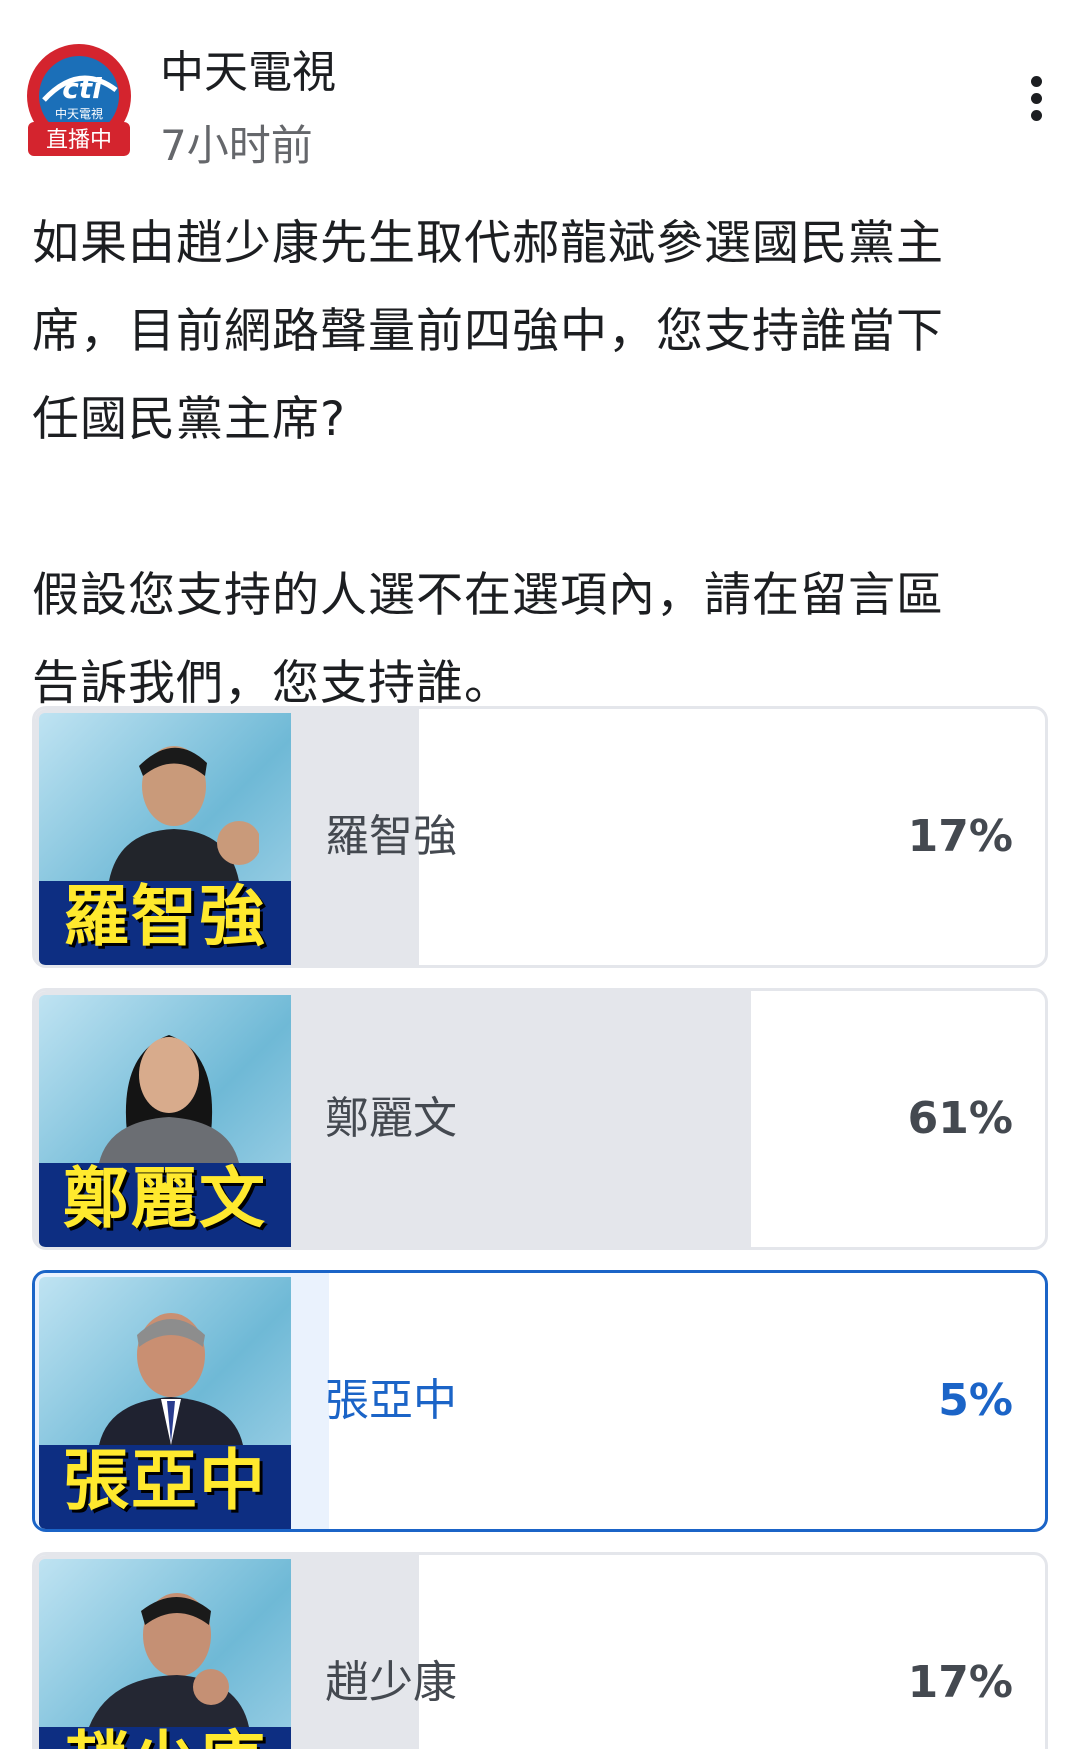 This screenshot has height=1749, width=1080. Describe the element at coordinates (540, 1119) in the screenshot. I see `poll-option-cheng: 鄭麗文 鄭麗文 61%` at that location.